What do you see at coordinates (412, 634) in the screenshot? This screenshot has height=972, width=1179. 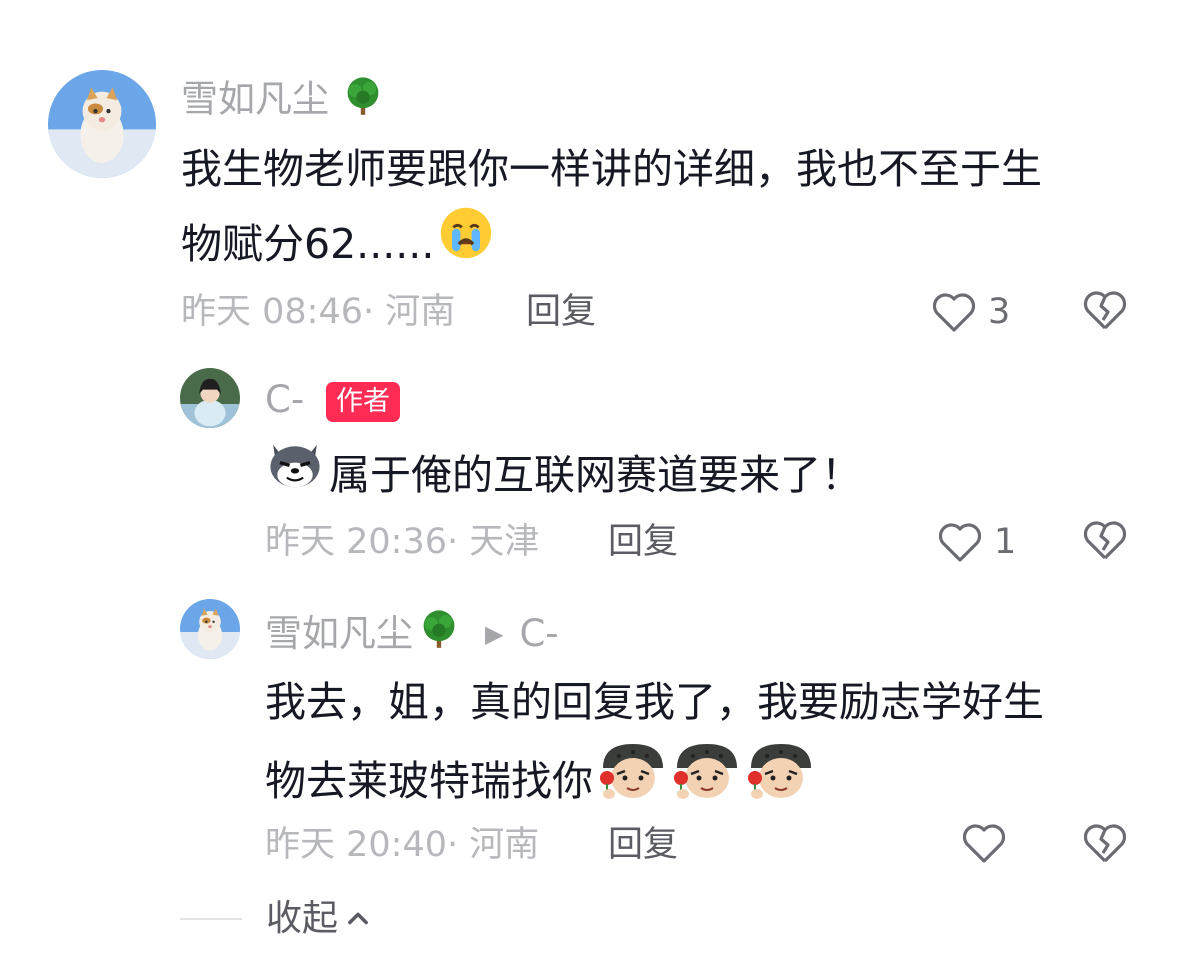 I see `comment-username: 雪如凡尘 ▶ C-` at bounding box center [412, 634].